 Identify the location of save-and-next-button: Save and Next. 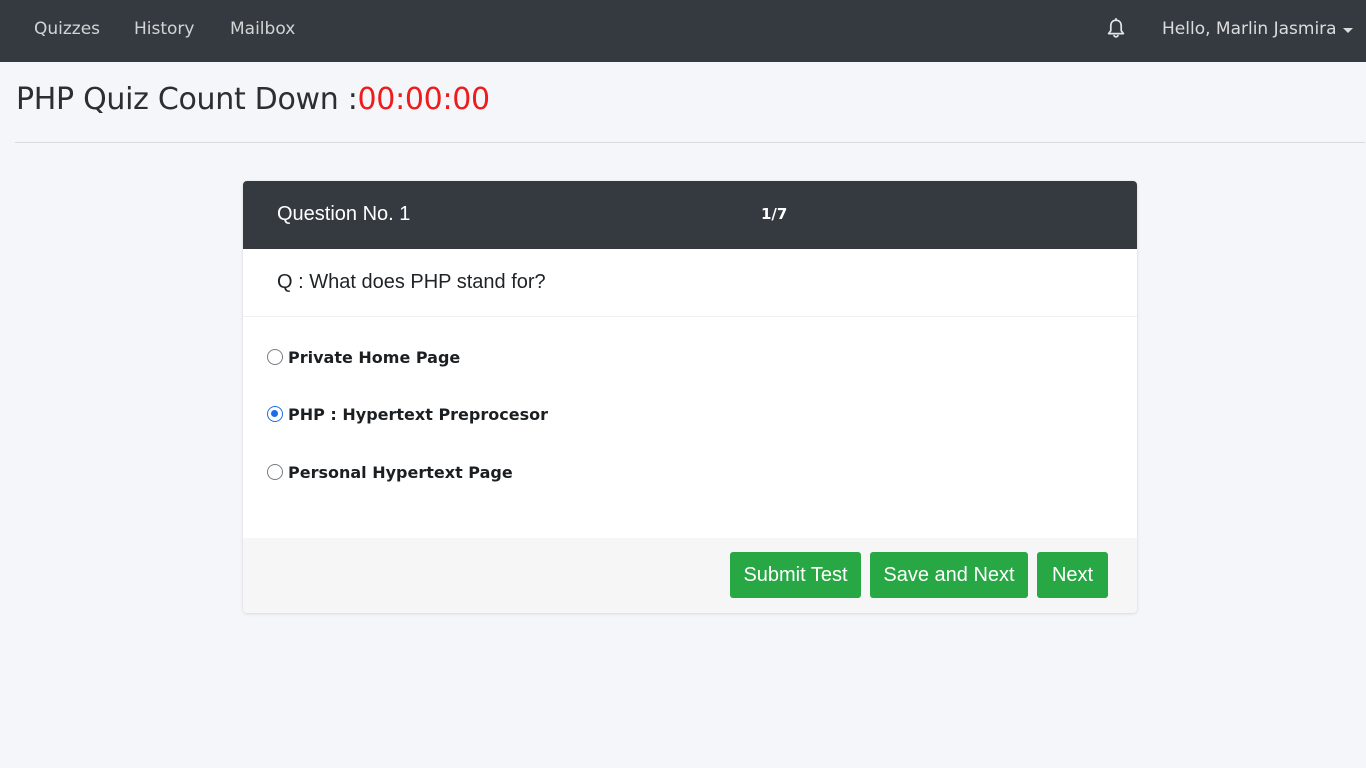
(949, 575).